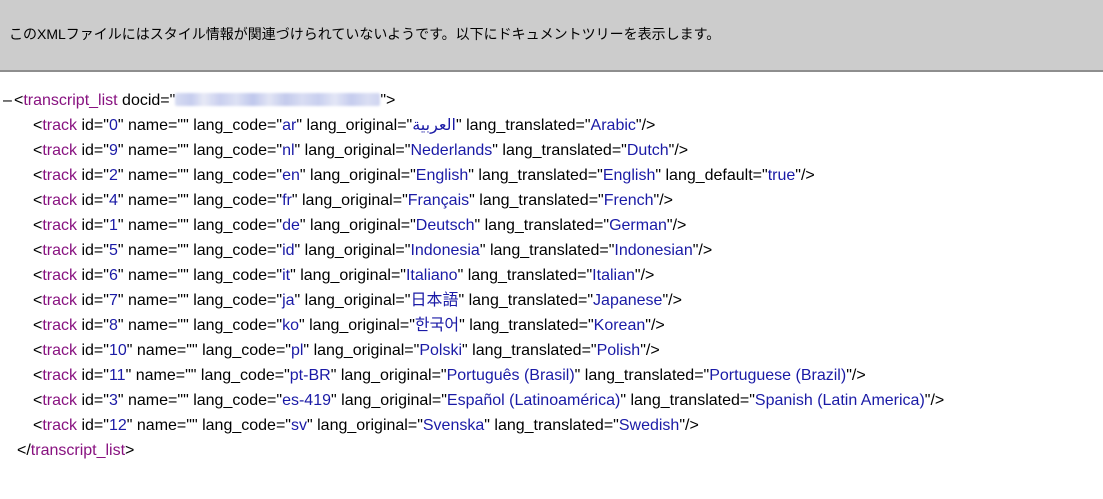 The image size is (1103, 499). Describe the element at coordinates (431, 275) in the screenshot. I see `attr-value-lang-original: Italiano` at that location.